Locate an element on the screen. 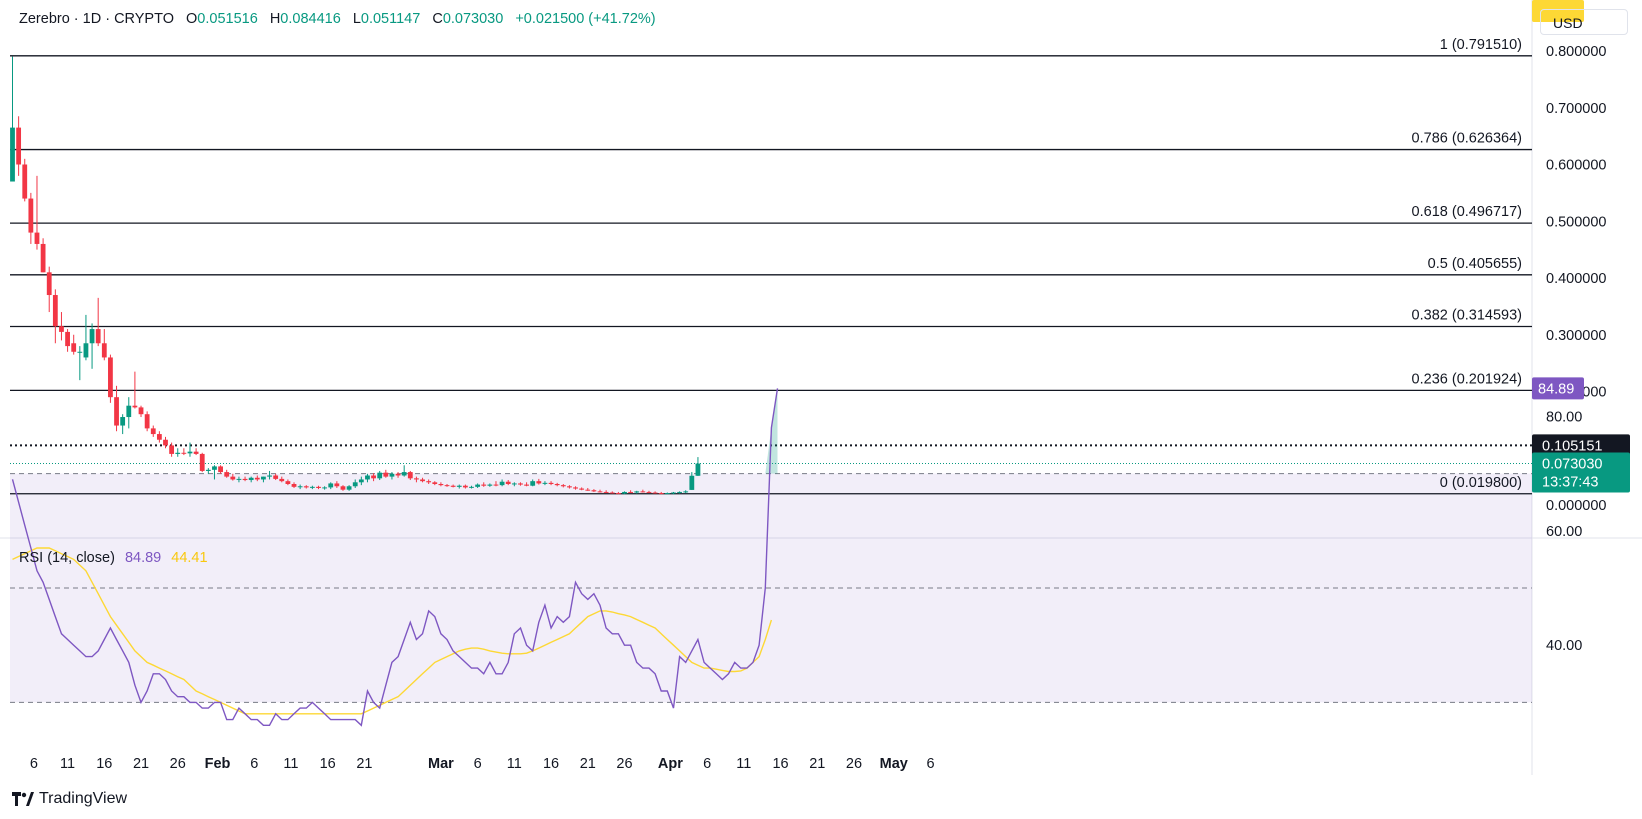 This screenshot has width=1642, height=819. time-tick-label: 6 is located at coordinates (707, 764).